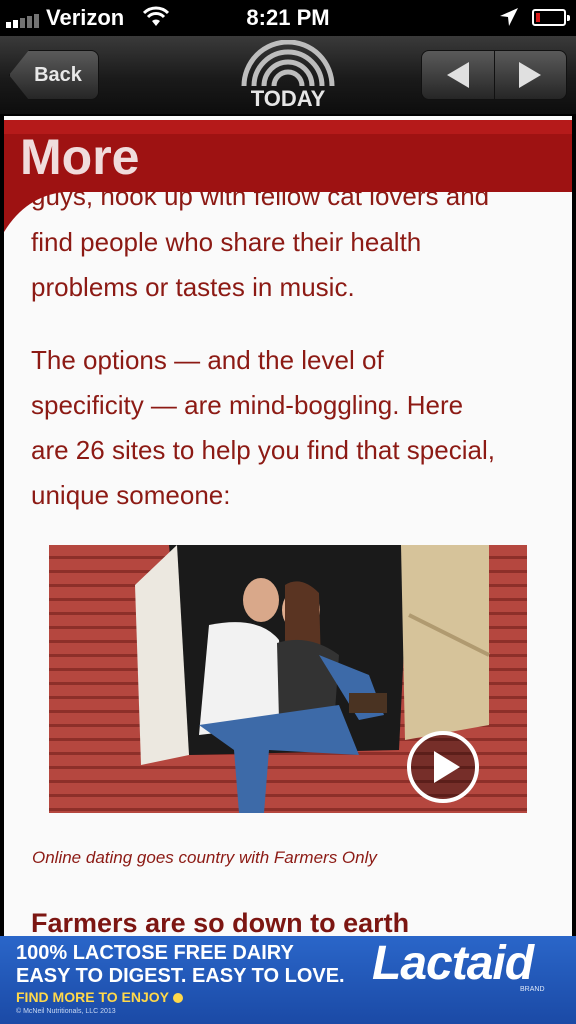  What do you see at coordinates (66, 1011) in the screenshot?
I see `ad-legal-text: © McNeil Nutritionals, LLC 2013` at bounding box center [66, 1011].